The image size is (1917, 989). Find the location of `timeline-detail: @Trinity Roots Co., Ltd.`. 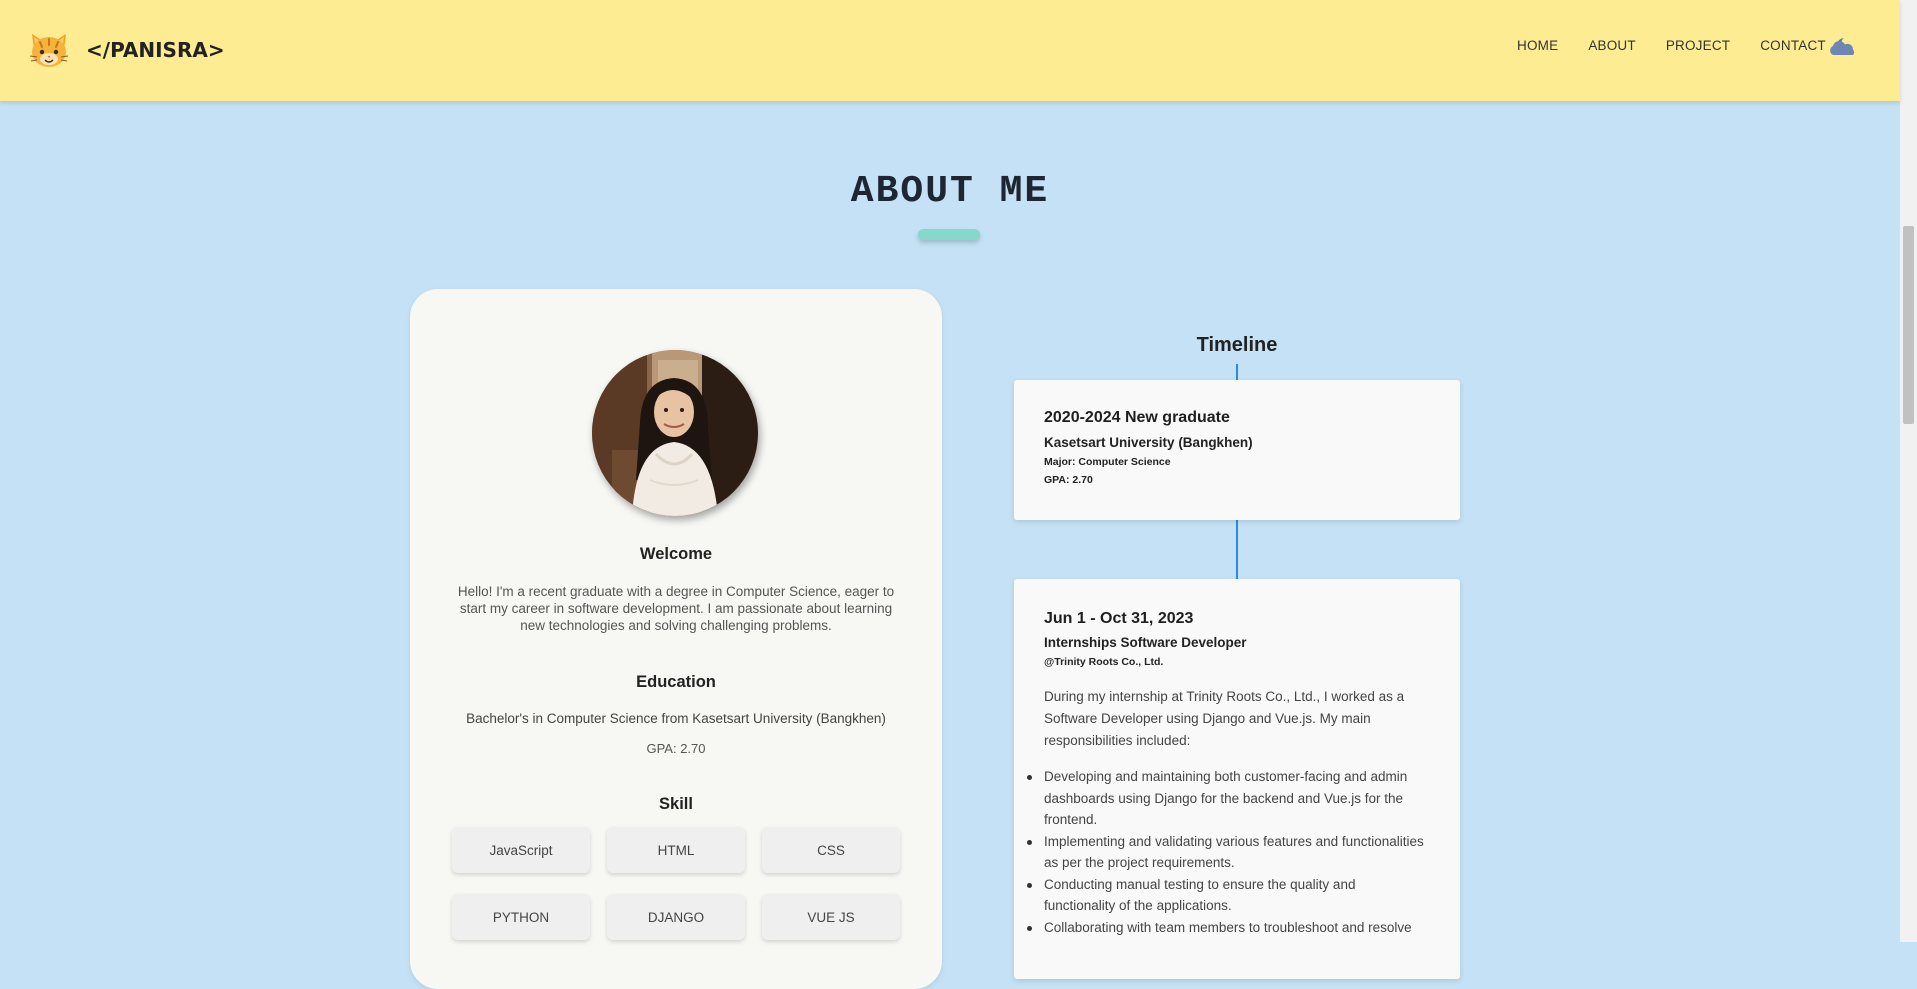

timeline-detail: @Trinity Roots Co., Ltd. is located at coordinates (1104, 662).